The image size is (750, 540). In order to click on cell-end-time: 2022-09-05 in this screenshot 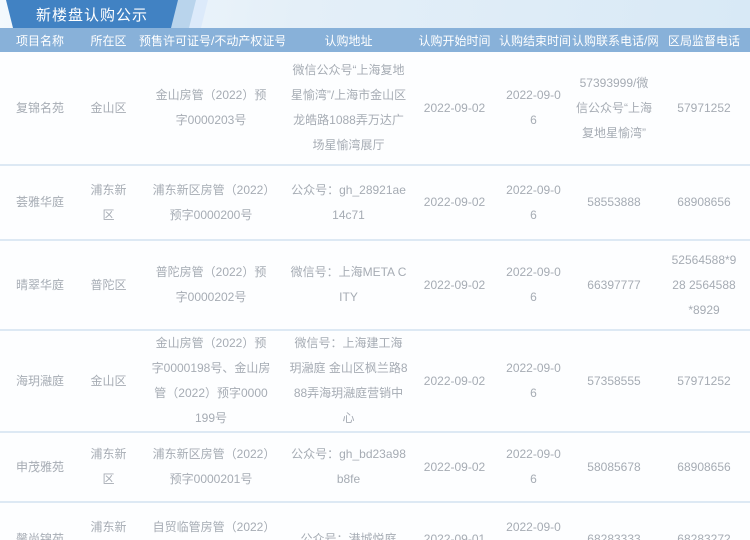, I will do `click(533, 521)`.